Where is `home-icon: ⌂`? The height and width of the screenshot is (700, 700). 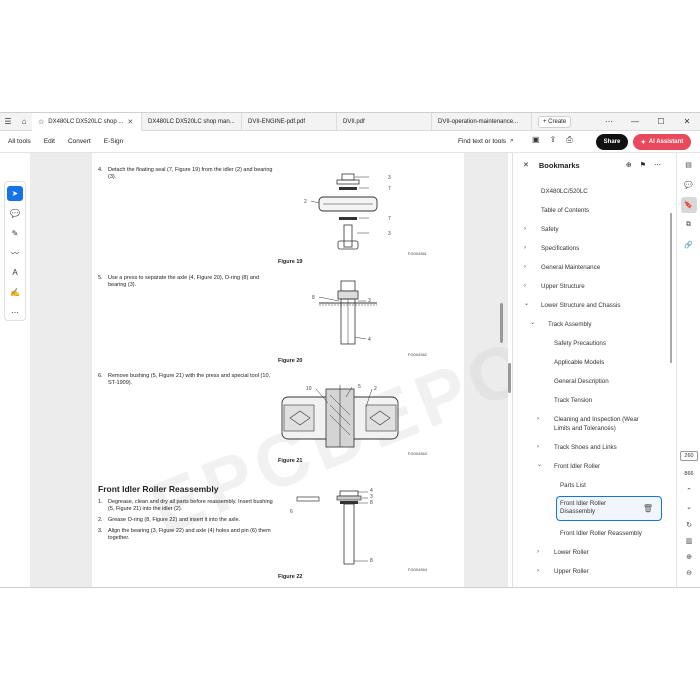
home-icon: ⌂ is located at coordinates (24, 122).